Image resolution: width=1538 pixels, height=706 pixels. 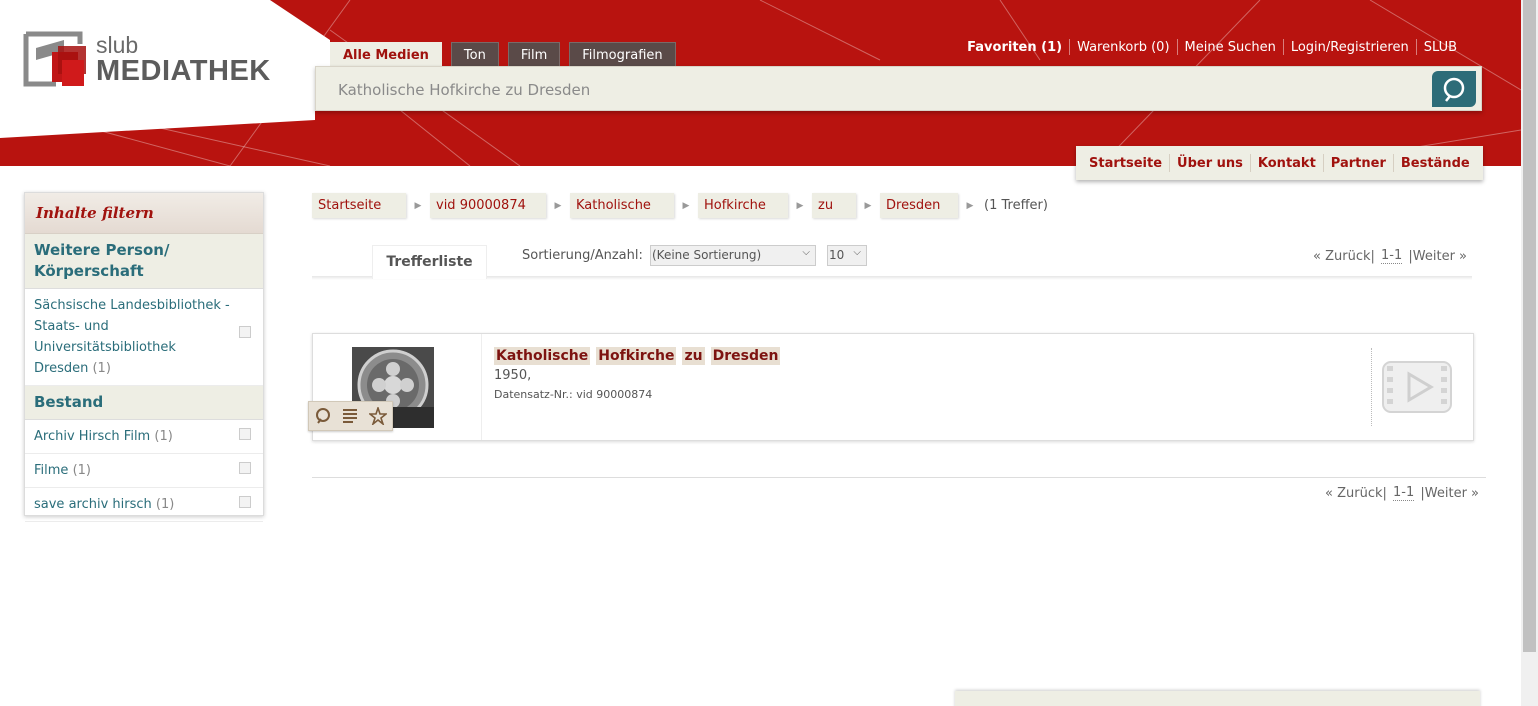 I want to click on search-input, so click(x=878, y=90).